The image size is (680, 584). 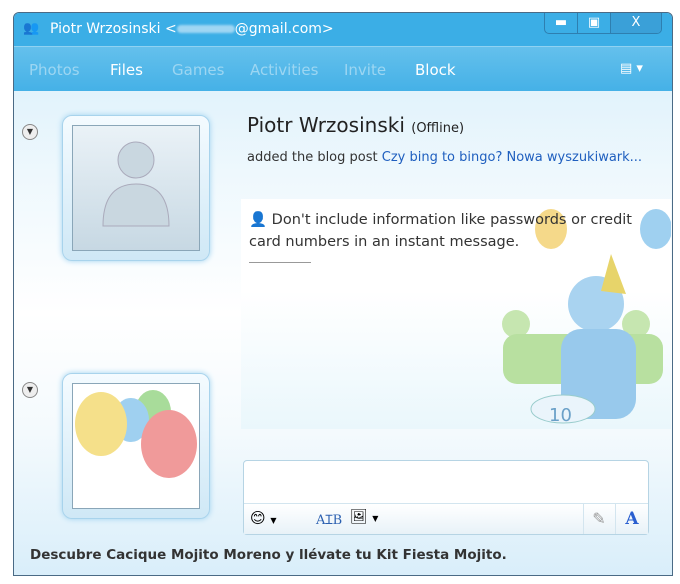 I want to click on maximize-button: ▣, so click(x=593, y=23).